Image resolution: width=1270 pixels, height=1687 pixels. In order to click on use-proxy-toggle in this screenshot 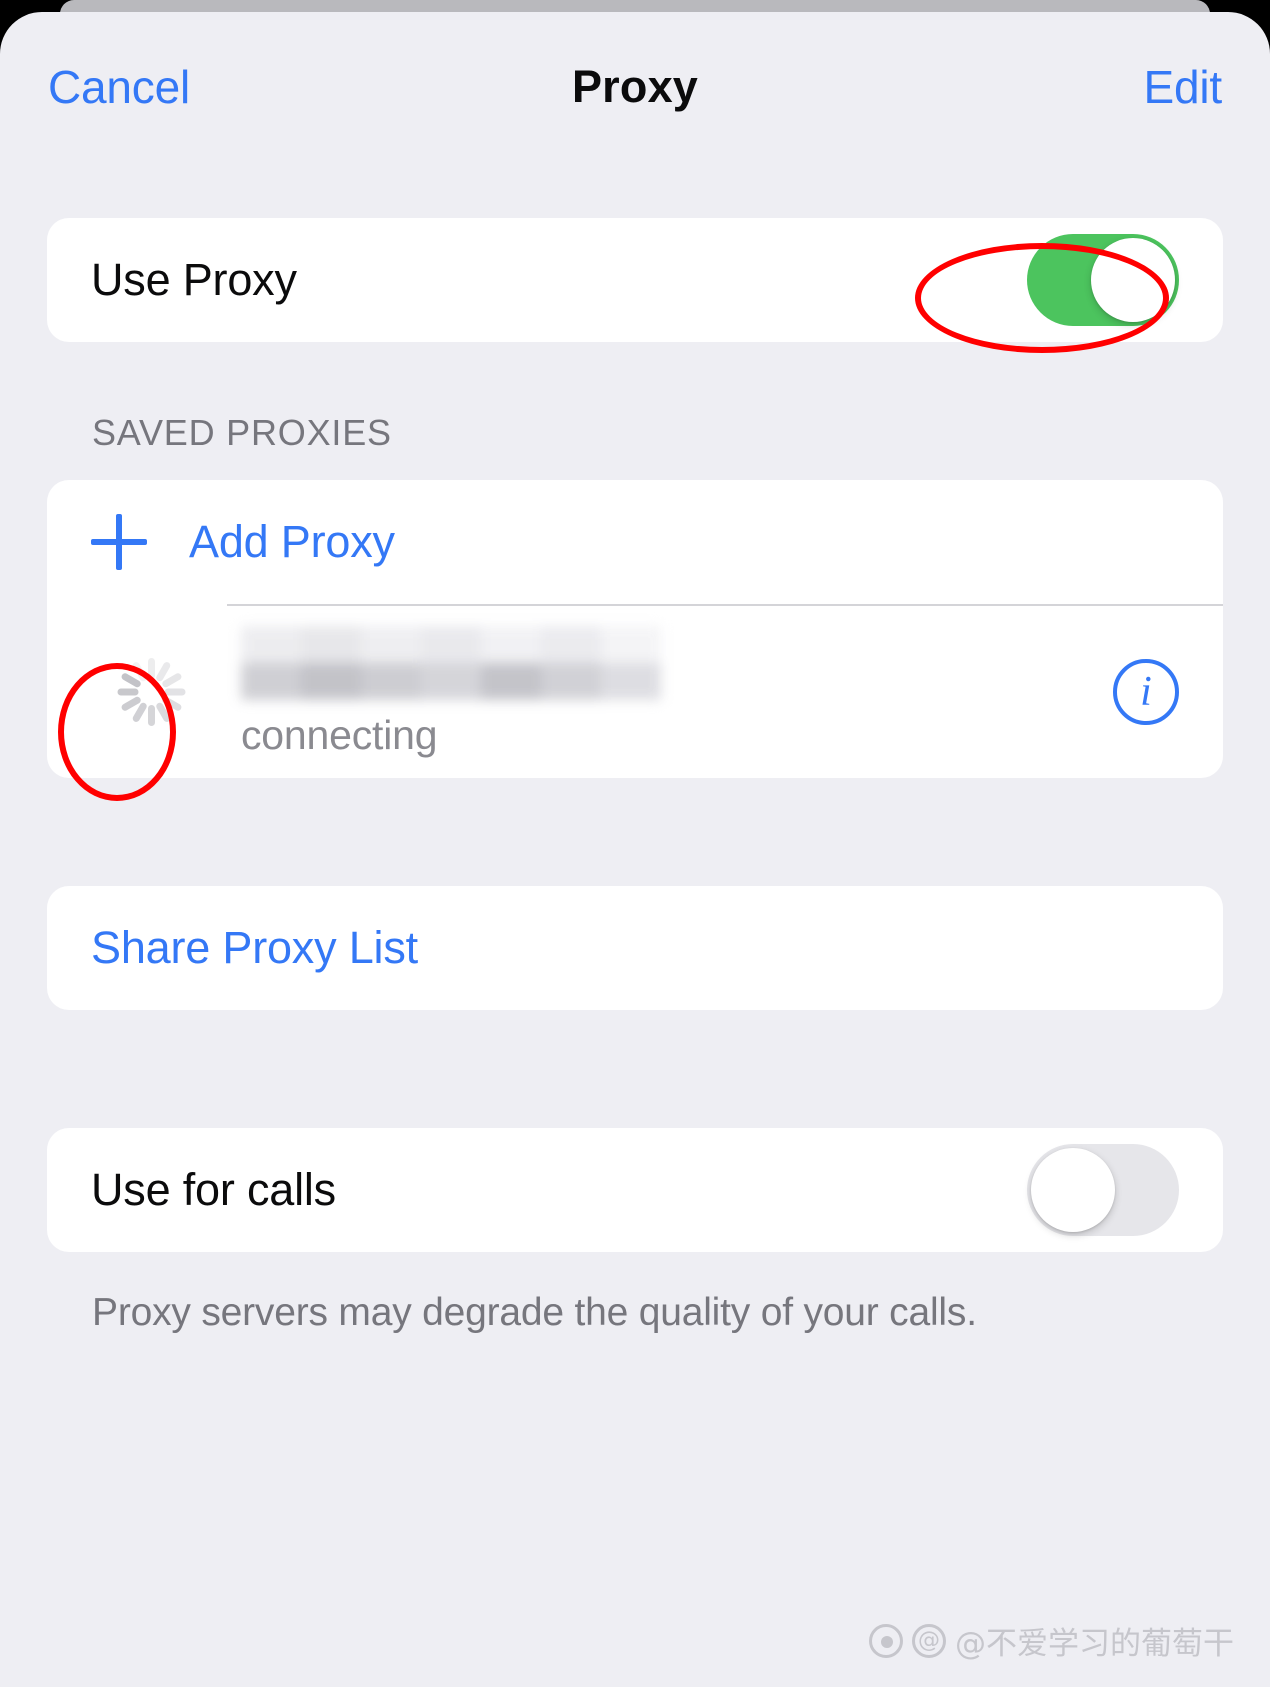, I will do `click(1103, 280)`.